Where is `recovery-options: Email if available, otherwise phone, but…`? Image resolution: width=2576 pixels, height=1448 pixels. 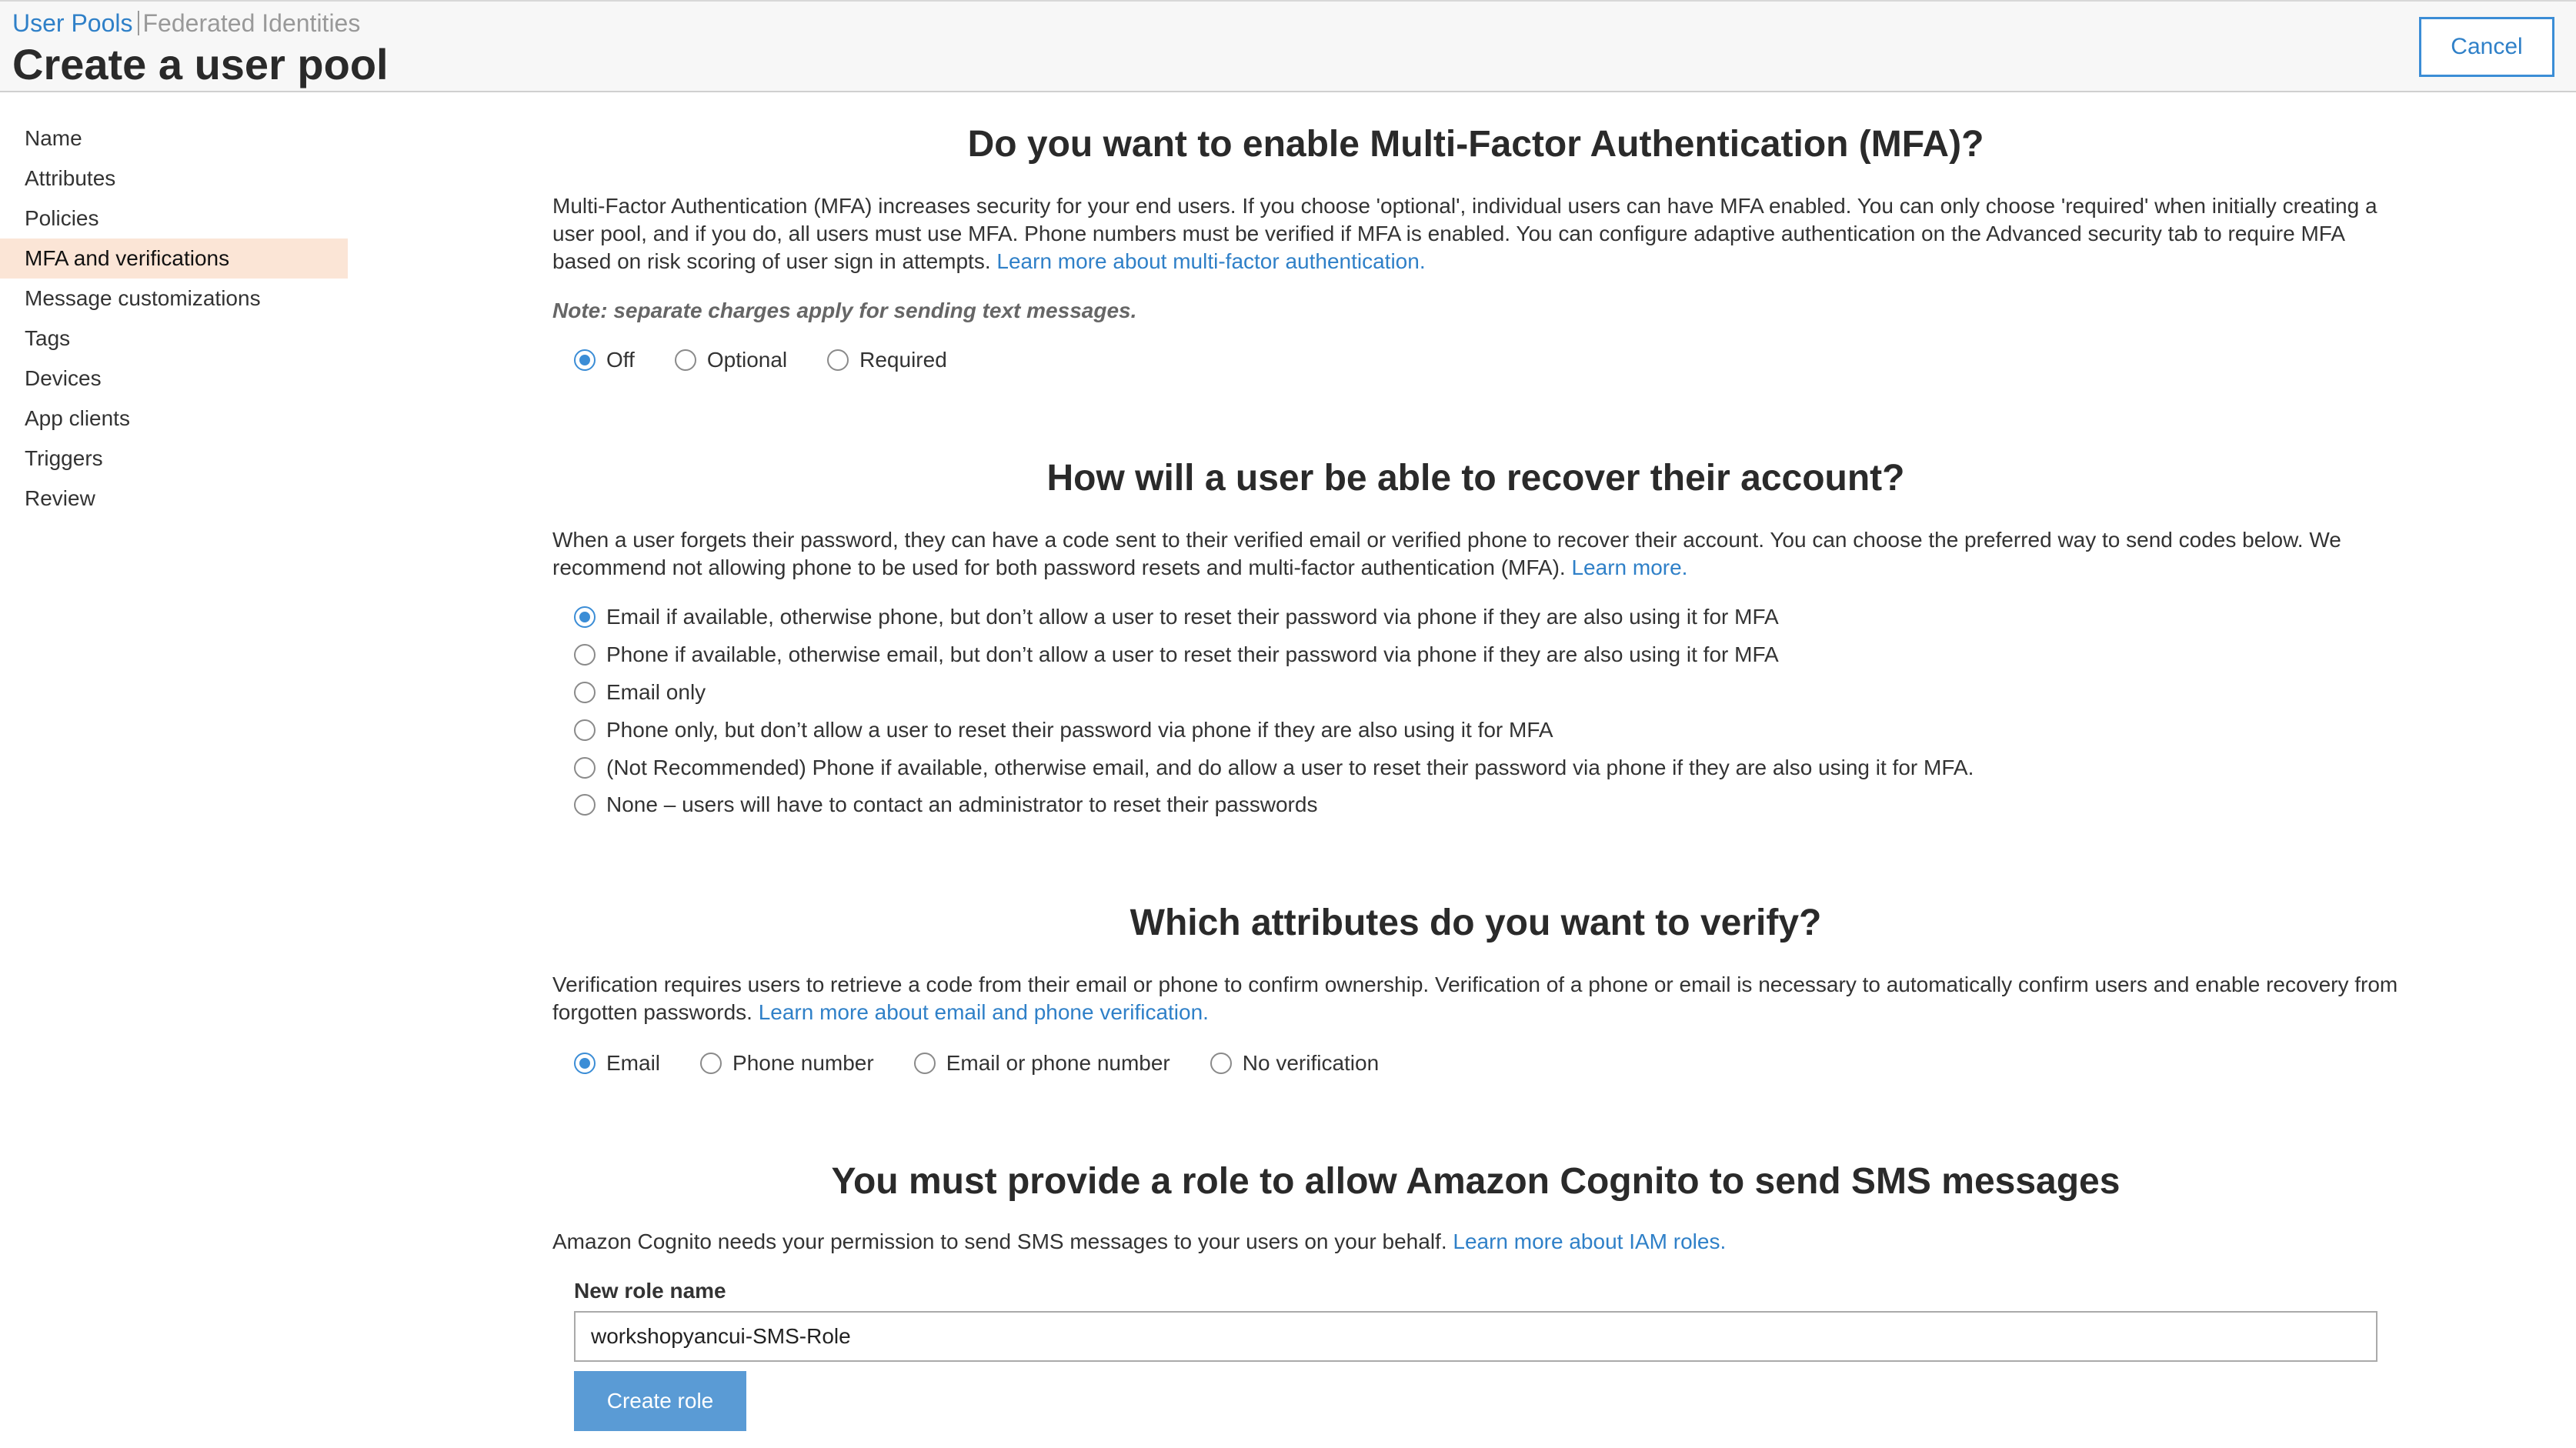
recovery-options: Email if available, otherwise phone, but… is located at coordinates (1274, 711).